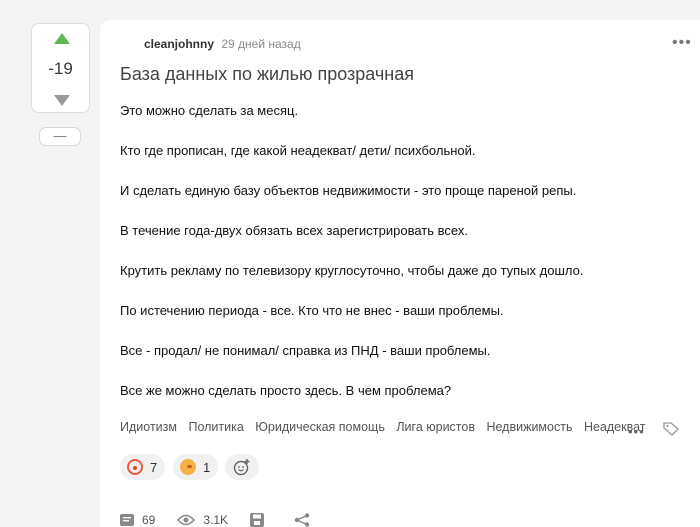 Image resolution: width=700 pixels, height=527 pixels. I want to click on eye-icon, so click(186, 520).